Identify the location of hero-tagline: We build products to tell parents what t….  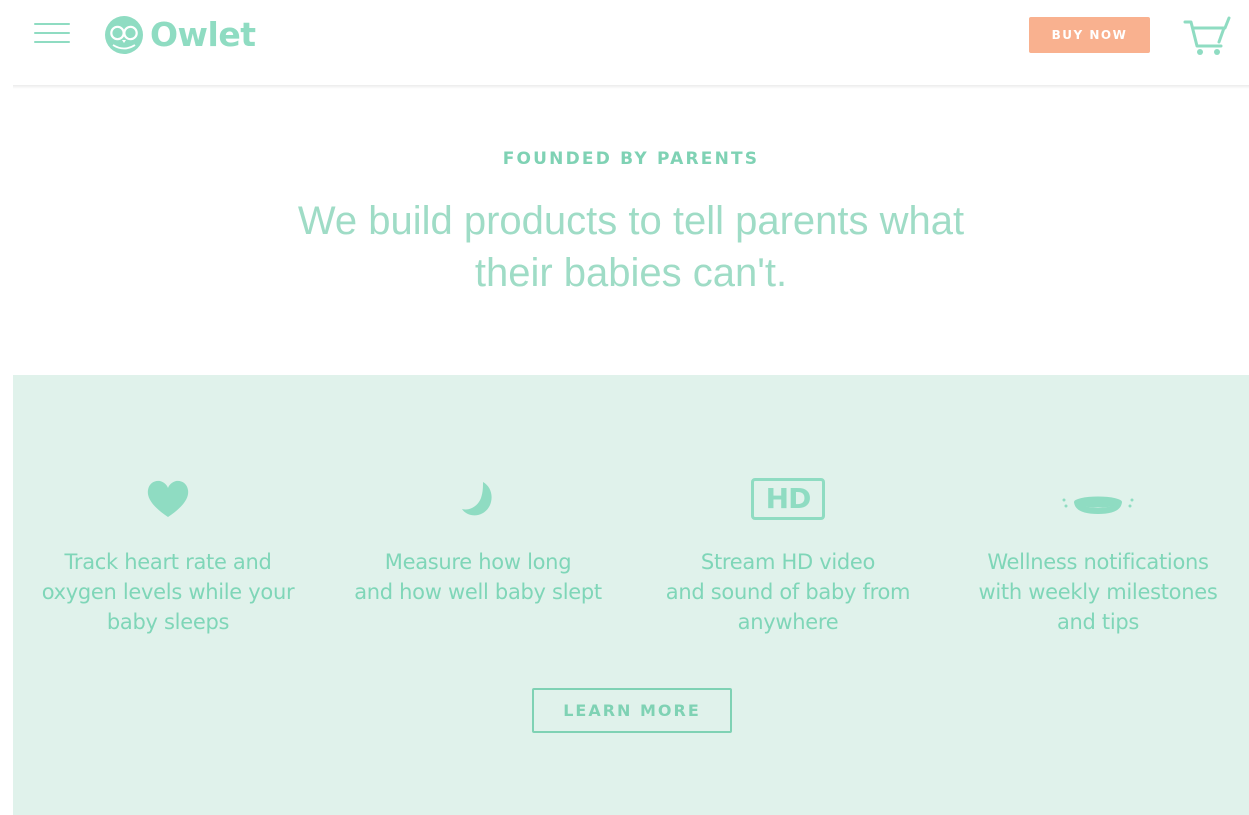
(624, 247).